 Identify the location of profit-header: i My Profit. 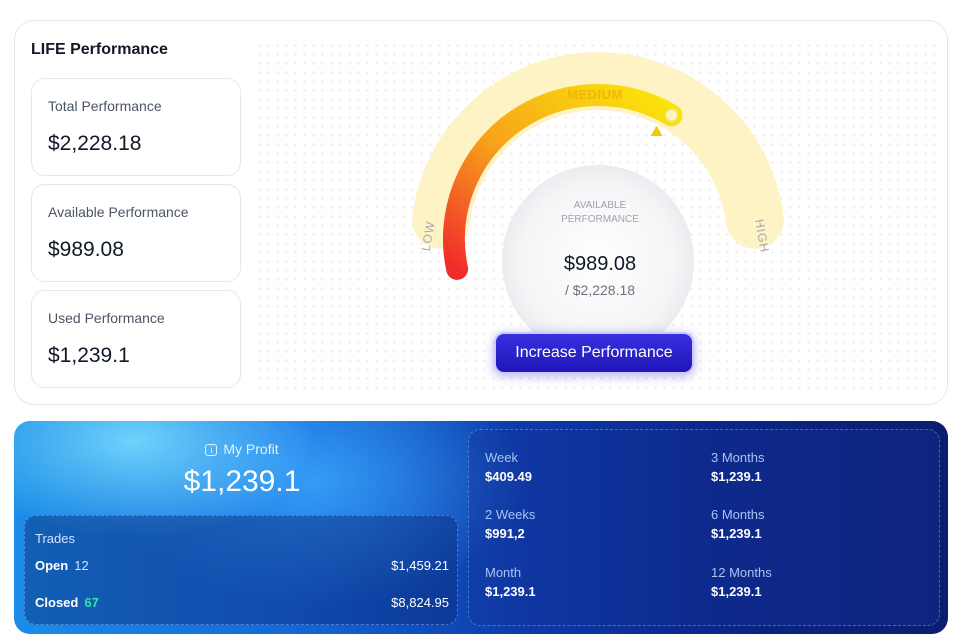
(242, 449).